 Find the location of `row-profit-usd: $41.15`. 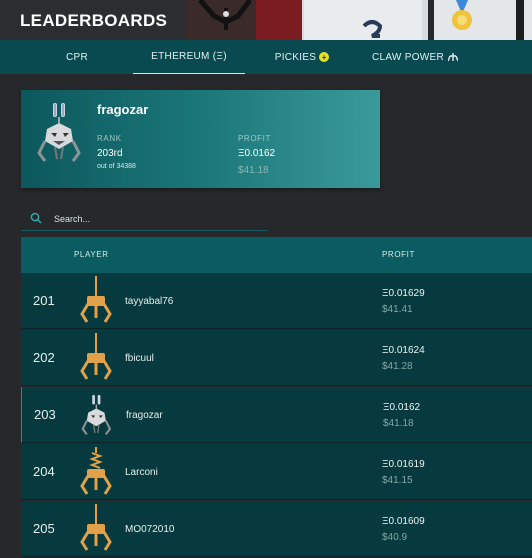

row-profit-usd: $41.15 is located at coordinates (397, 480).